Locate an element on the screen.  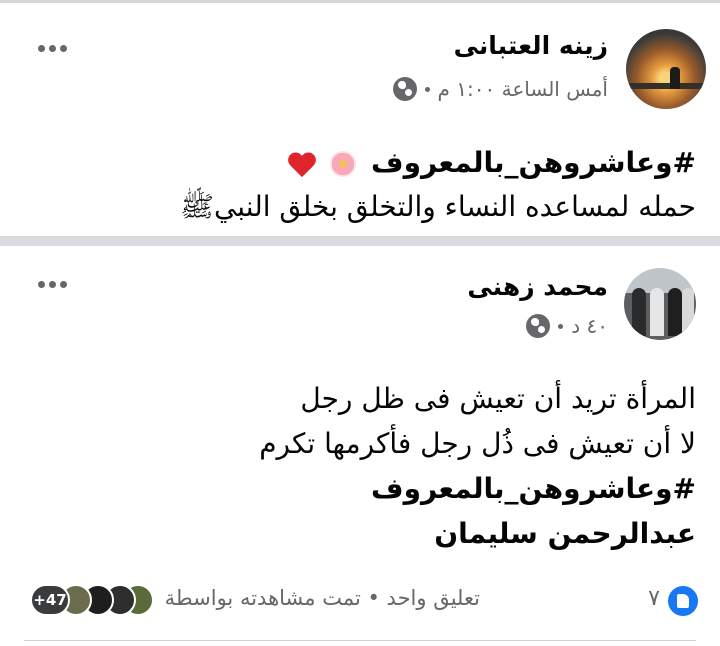
post-time: أمس الساعة ١:٠٠ م is located at coordinates (523, 89).